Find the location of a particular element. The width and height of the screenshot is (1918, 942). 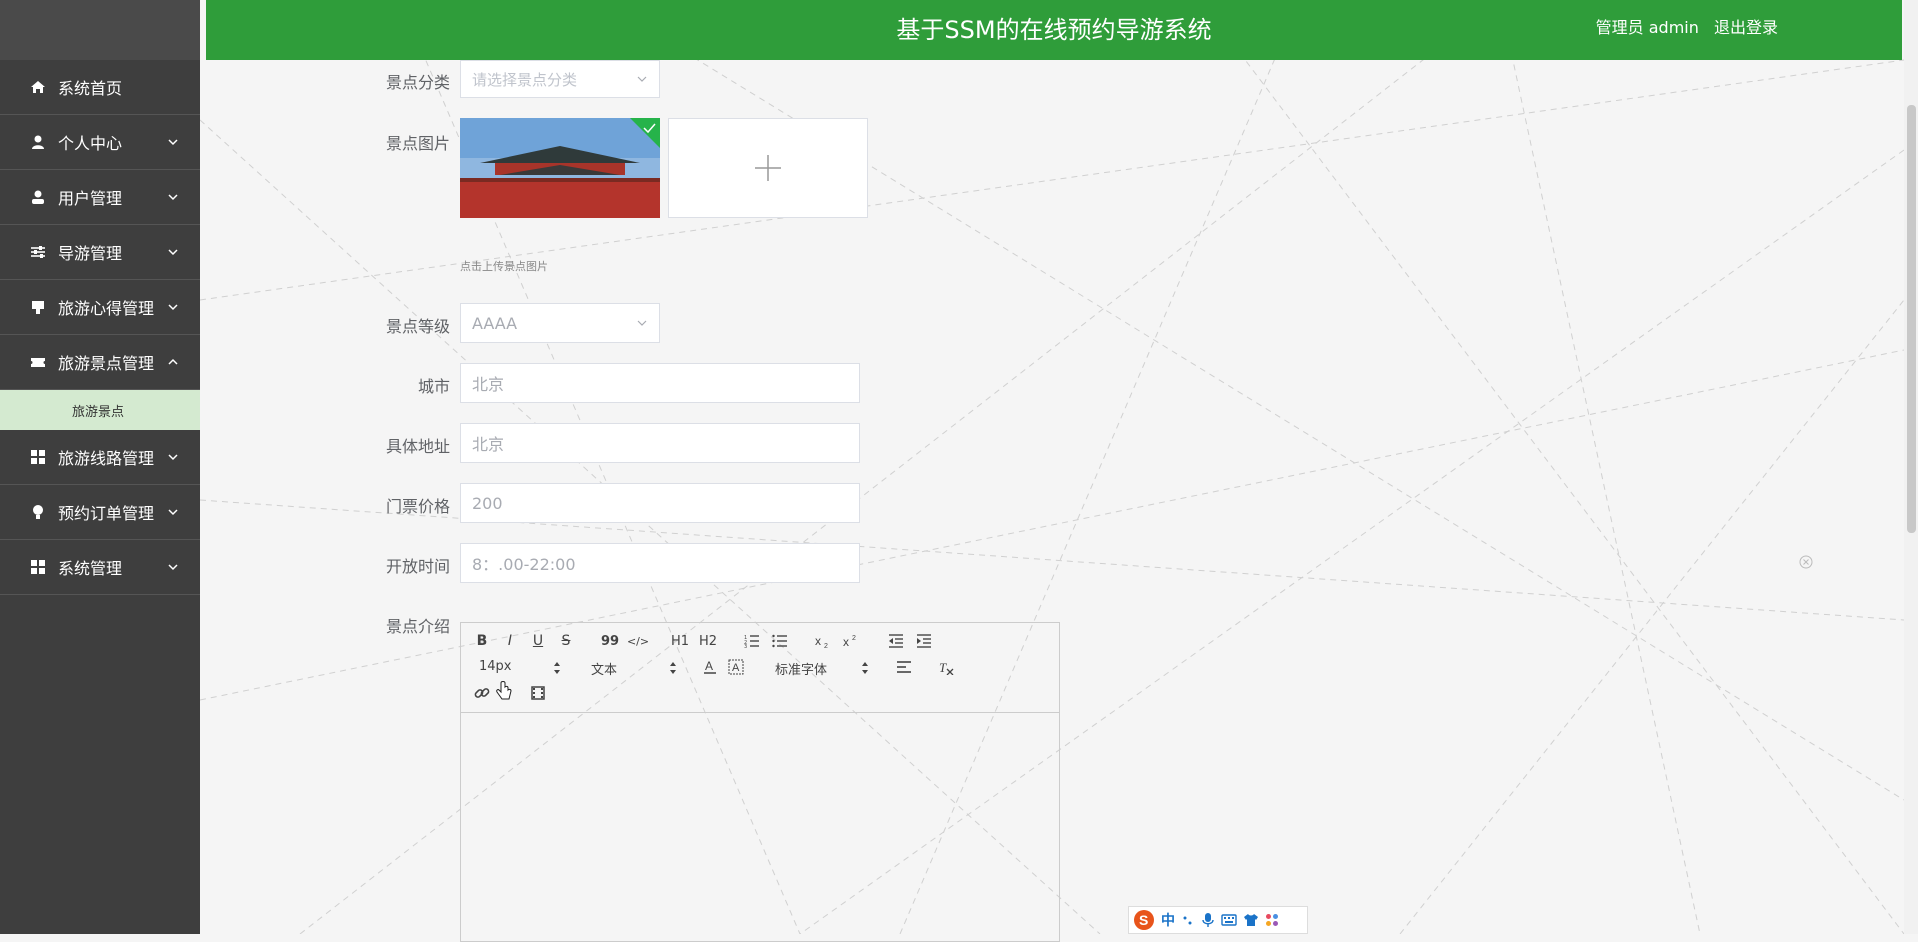

sidebar-item-label: 个人中心 is located at coordinates (90, 143).